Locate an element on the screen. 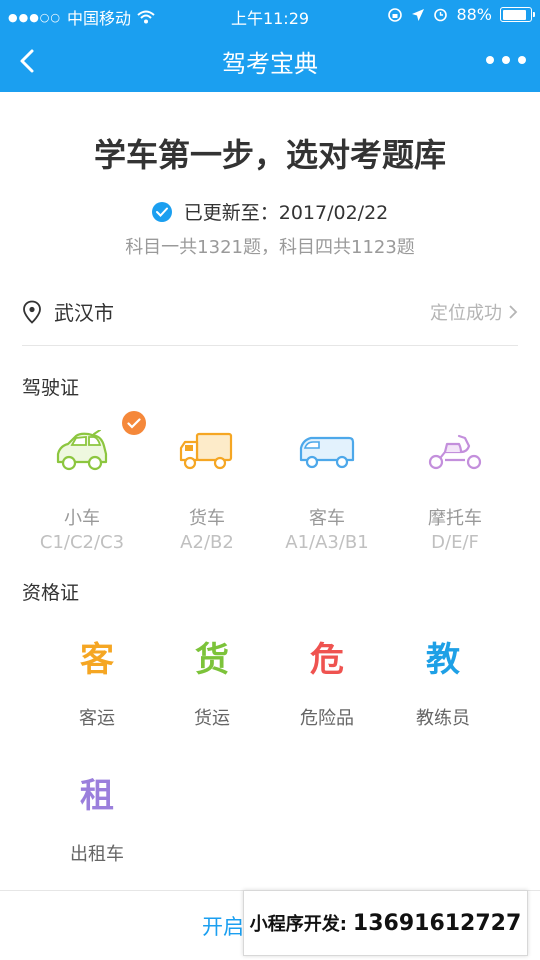 The width and height of the screenshot is (540, 960). status-right: 88% is located at coordinates (461, 14).